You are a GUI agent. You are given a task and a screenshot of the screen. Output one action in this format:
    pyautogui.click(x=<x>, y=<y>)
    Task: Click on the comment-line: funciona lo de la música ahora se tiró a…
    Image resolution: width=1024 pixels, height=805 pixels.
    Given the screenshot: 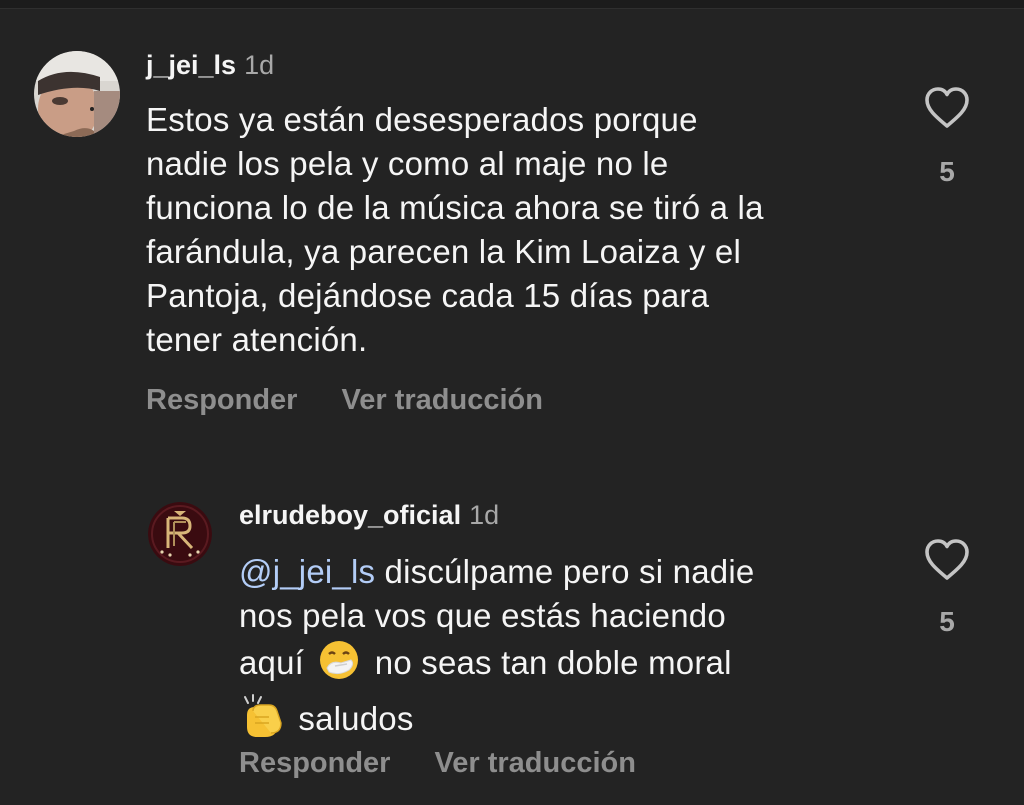 What is the action you would take?
    pyautogui.click(x=455, y=207)
    